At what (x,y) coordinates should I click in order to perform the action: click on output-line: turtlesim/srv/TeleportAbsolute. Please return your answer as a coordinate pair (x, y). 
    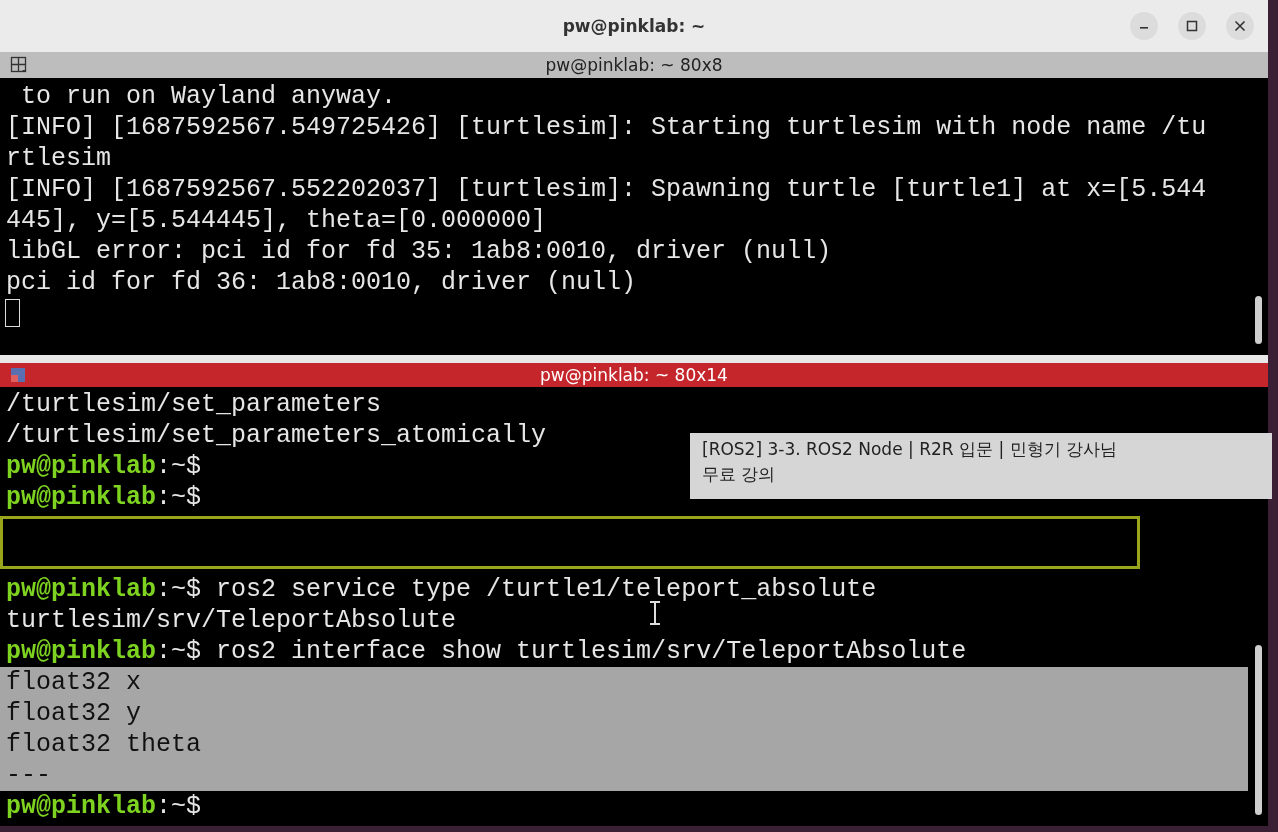
    Looking at the image, I should click on (231, 620).